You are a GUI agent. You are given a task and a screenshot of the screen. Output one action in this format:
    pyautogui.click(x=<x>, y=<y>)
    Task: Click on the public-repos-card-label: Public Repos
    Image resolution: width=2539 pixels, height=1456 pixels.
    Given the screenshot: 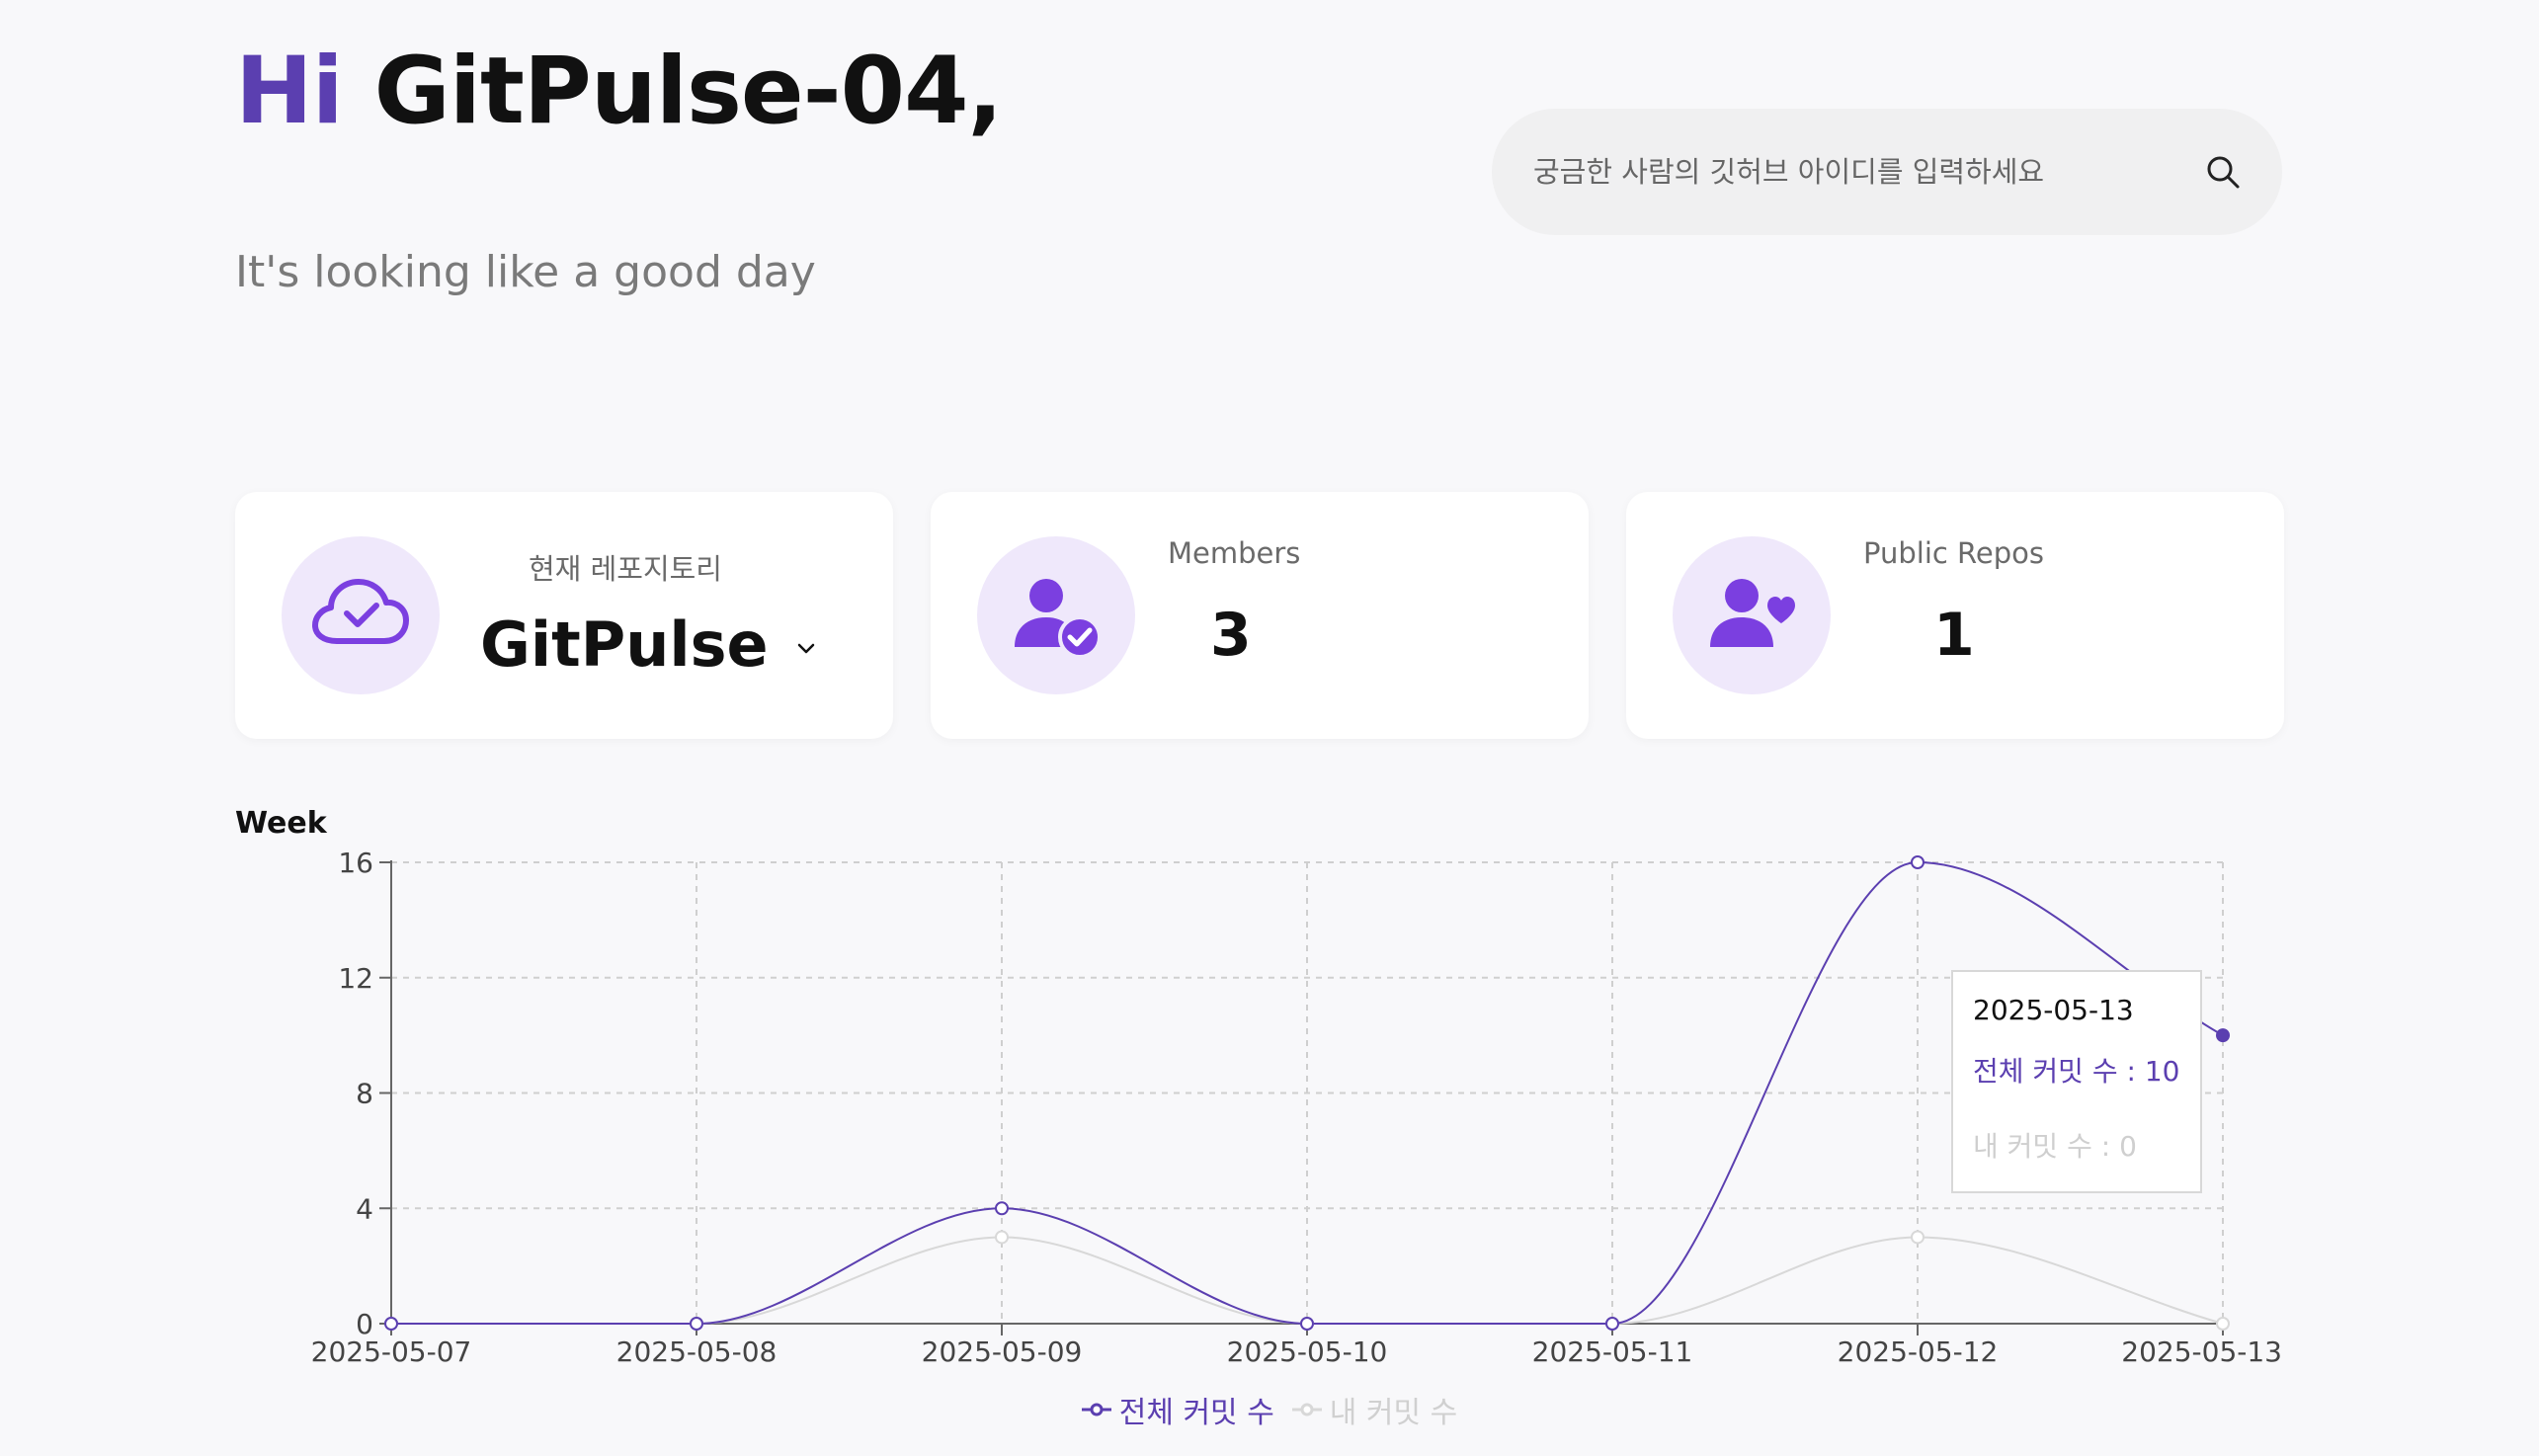 What is the action you would take?
    pyautogui.click(x=1954, y=553)
    